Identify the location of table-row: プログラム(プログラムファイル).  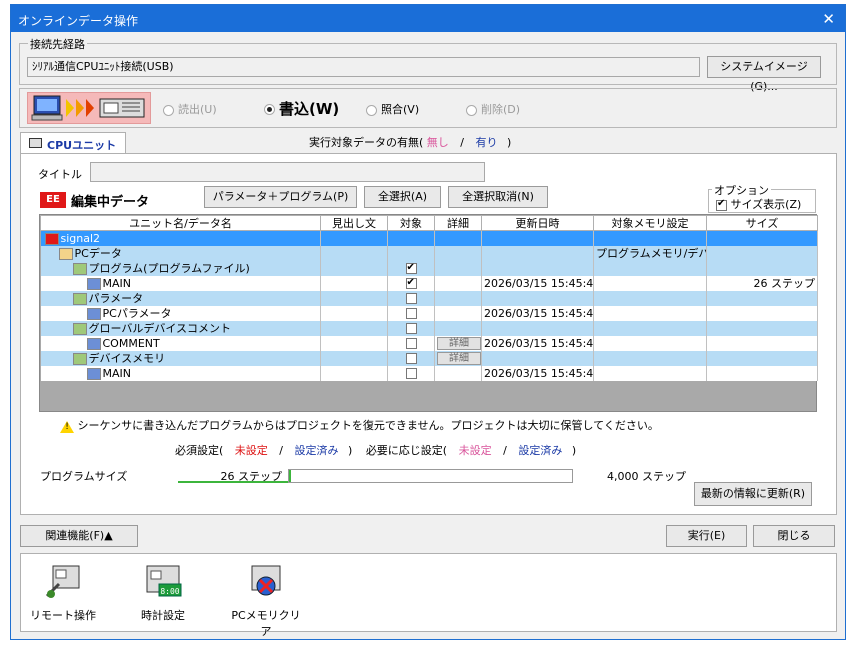
(429, 268).